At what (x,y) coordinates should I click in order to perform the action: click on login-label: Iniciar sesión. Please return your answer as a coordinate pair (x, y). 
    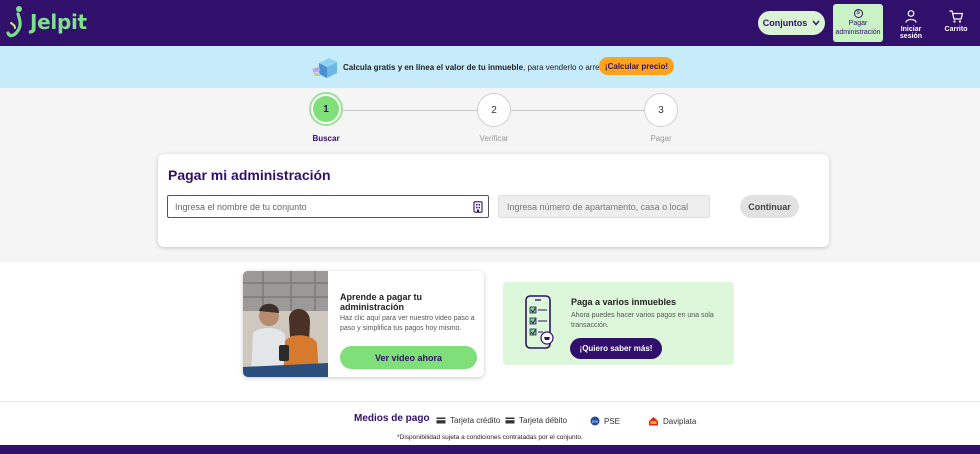
    Looking at the image, I should click on (911, 33).